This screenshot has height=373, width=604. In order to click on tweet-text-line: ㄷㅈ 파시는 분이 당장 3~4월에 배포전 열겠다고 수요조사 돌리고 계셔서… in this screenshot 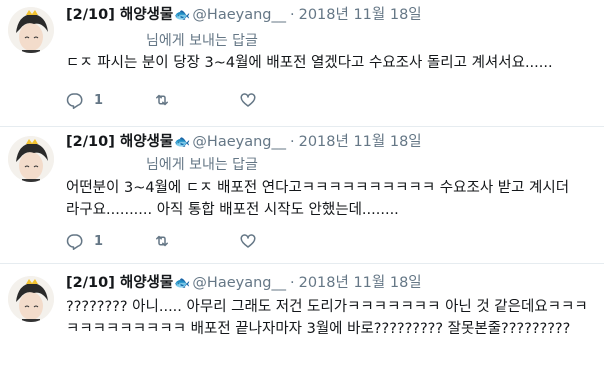, I will do `click(309, 63)`.